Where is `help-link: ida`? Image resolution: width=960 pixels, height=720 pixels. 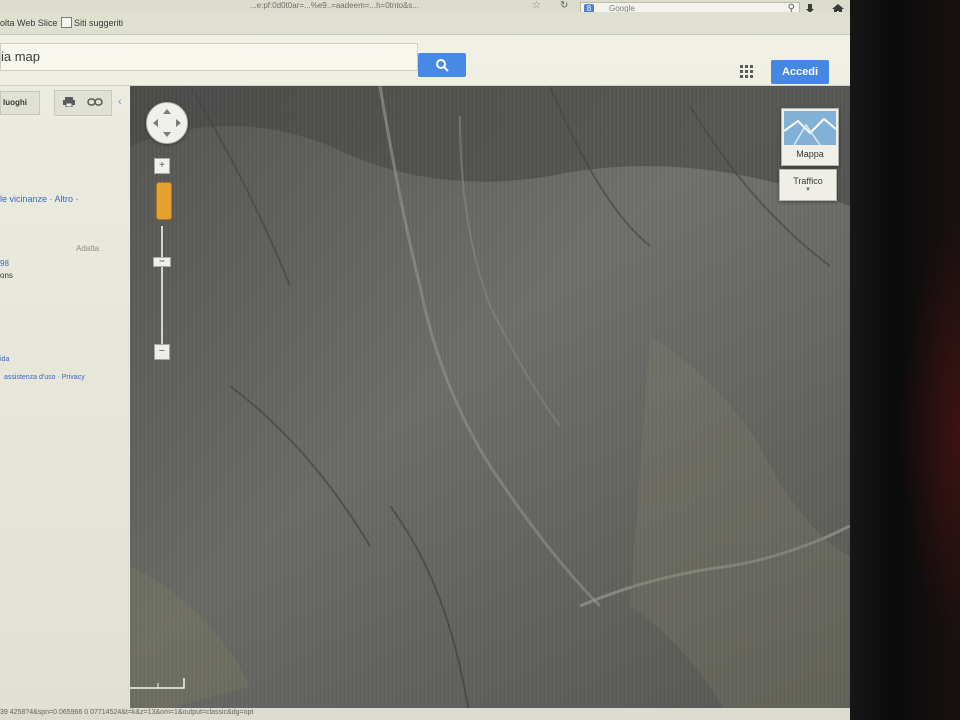
help-link: ida is located at coordinates (4, 359).